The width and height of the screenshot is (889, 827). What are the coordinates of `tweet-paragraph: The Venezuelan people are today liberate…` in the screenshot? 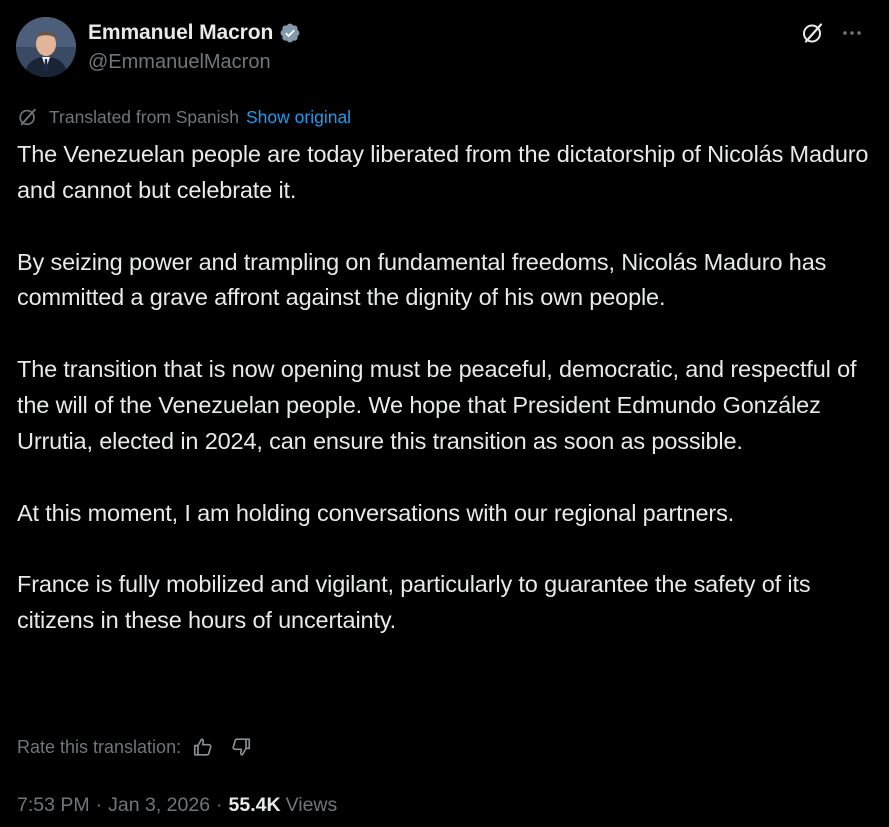 It's located at (443, 172).